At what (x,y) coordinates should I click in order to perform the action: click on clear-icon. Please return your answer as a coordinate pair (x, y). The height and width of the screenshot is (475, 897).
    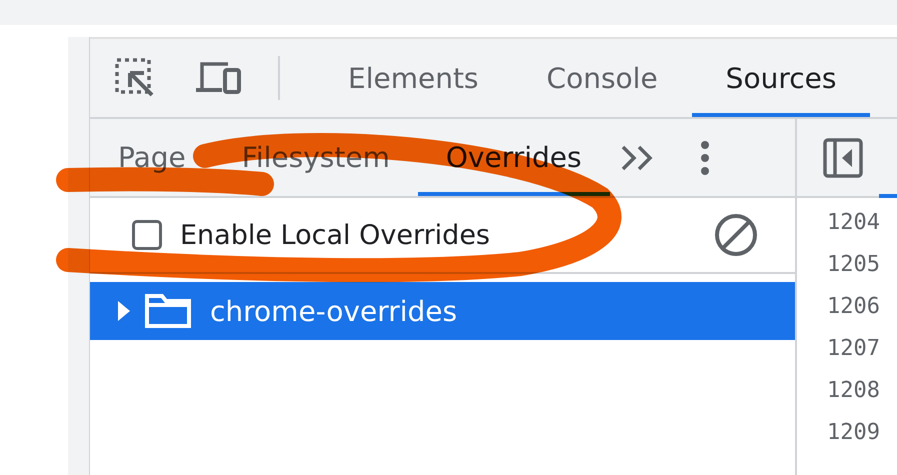
    Looking at the image, I should click on (736, 235).